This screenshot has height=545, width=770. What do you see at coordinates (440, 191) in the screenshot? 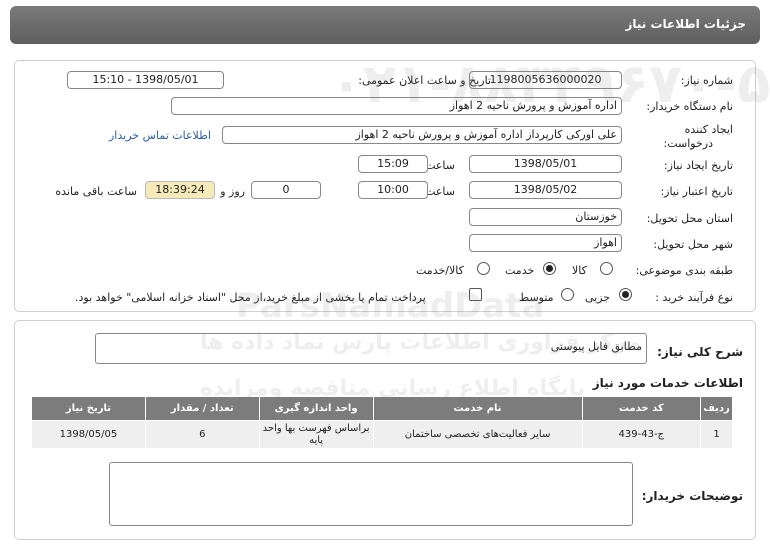
I see `validity-time-label: ساعت` at bounding box center [440, 191].